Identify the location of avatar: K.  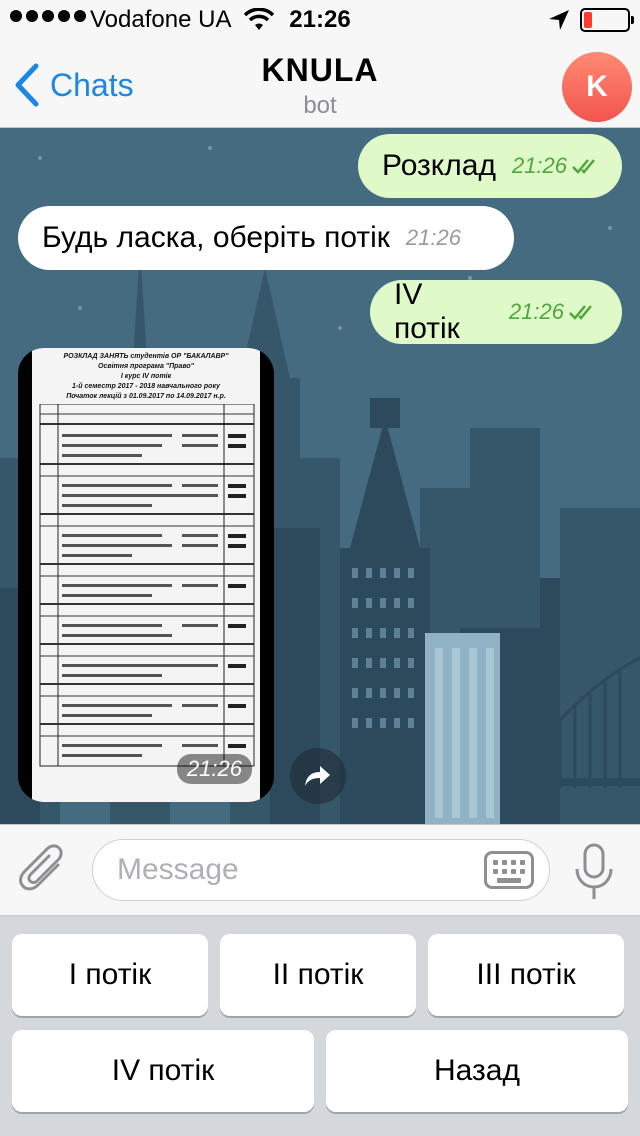
(597, 87).